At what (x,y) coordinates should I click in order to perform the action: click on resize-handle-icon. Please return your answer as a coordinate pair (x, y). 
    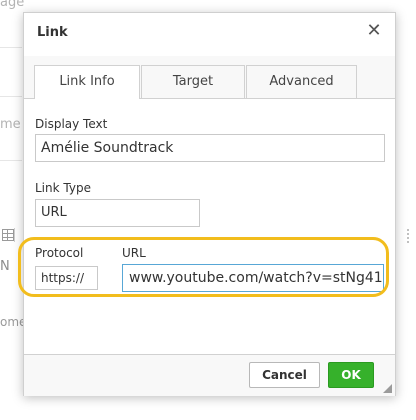
    Looking at the image, I should click on (387, 388).